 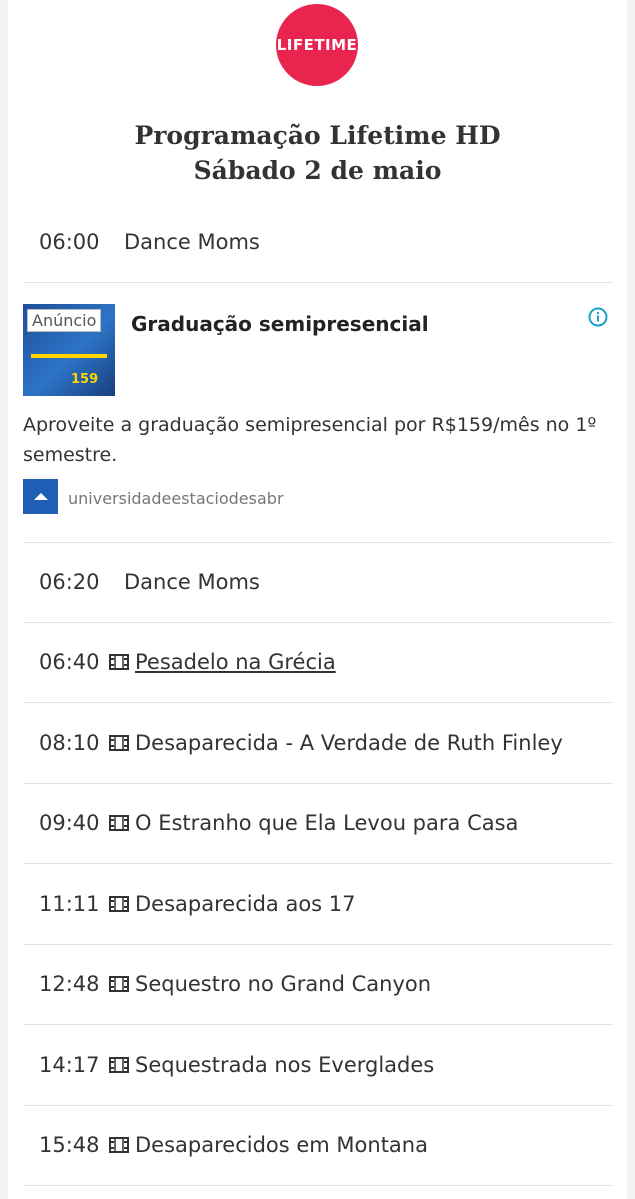 I want to click on lifetime-logo: LIFETIME, so click(x=317, y=45).